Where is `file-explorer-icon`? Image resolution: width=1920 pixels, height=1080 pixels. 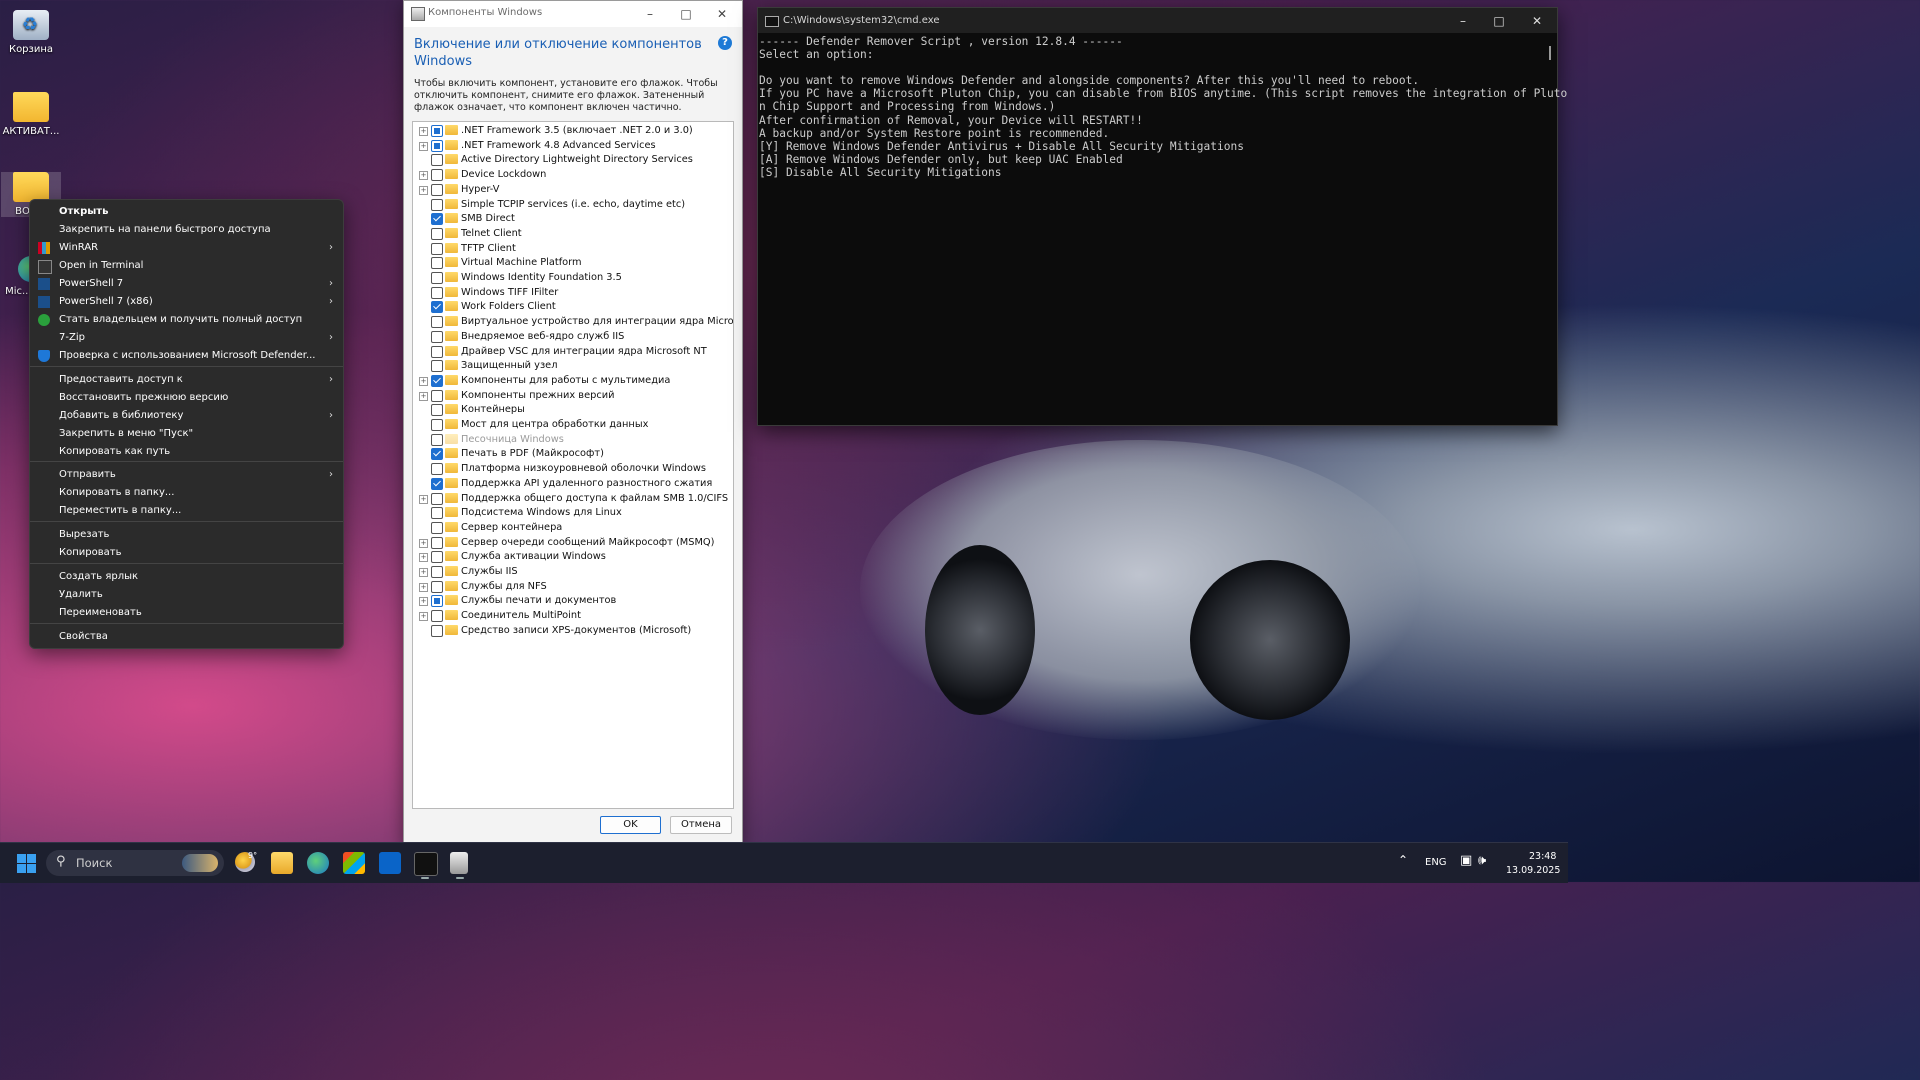
file-explorer-icon is located at coordinates (282, 863).